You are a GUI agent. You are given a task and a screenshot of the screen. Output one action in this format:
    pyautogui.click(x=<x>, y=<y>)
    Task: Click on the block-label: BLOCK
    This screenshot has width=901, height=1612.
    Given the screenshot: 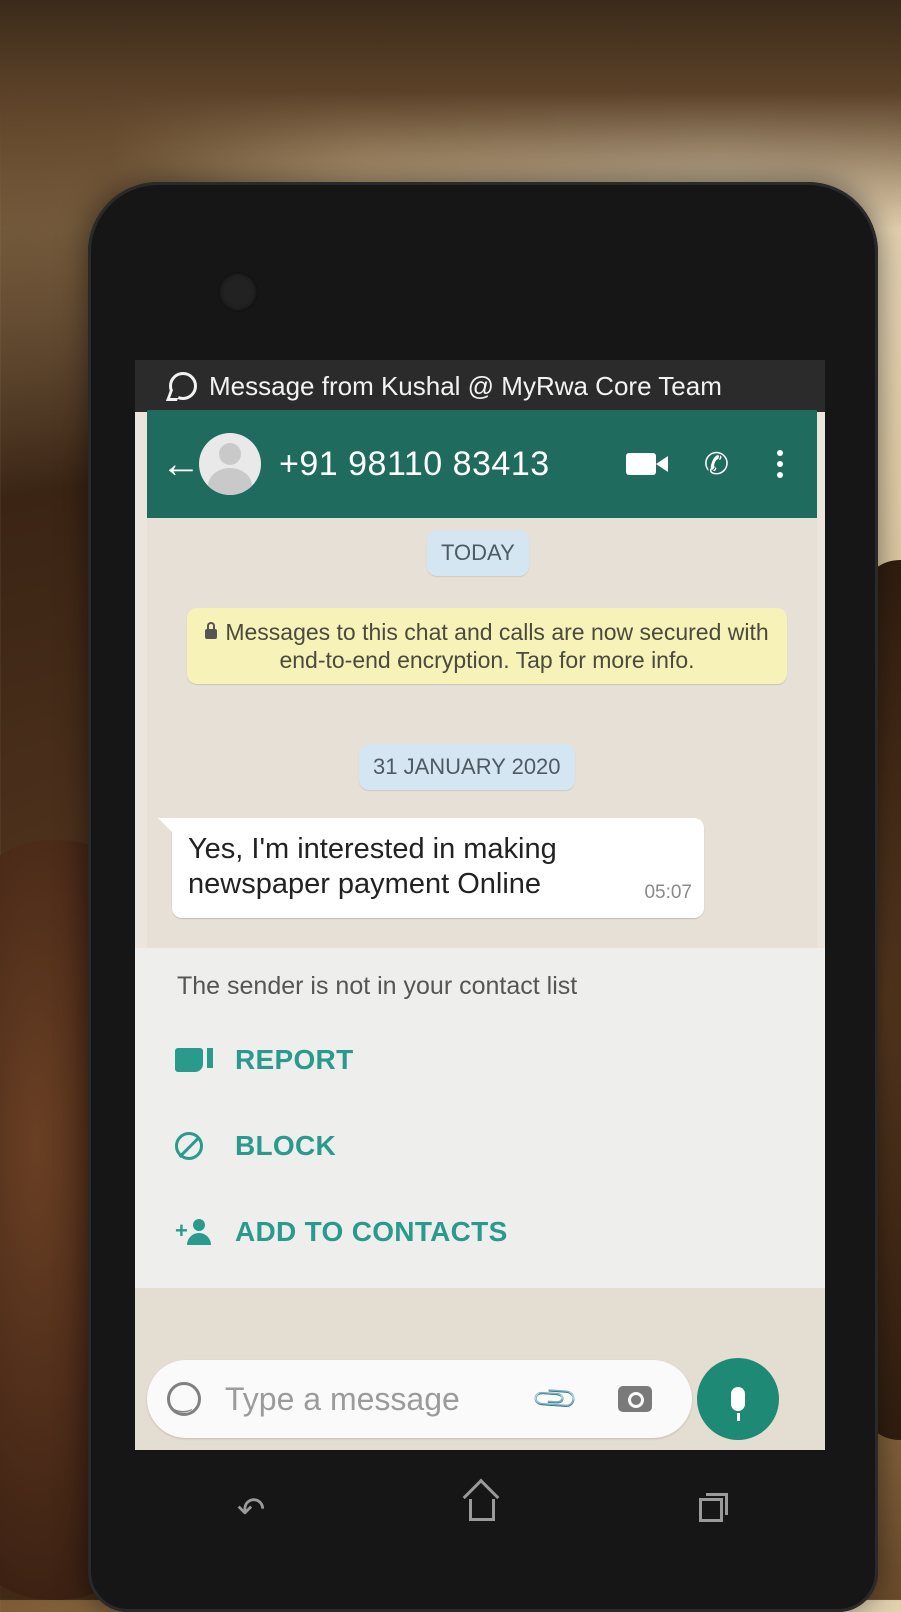 What is the action you would take?
    pyautogui.click(x=286, y=1145)
    